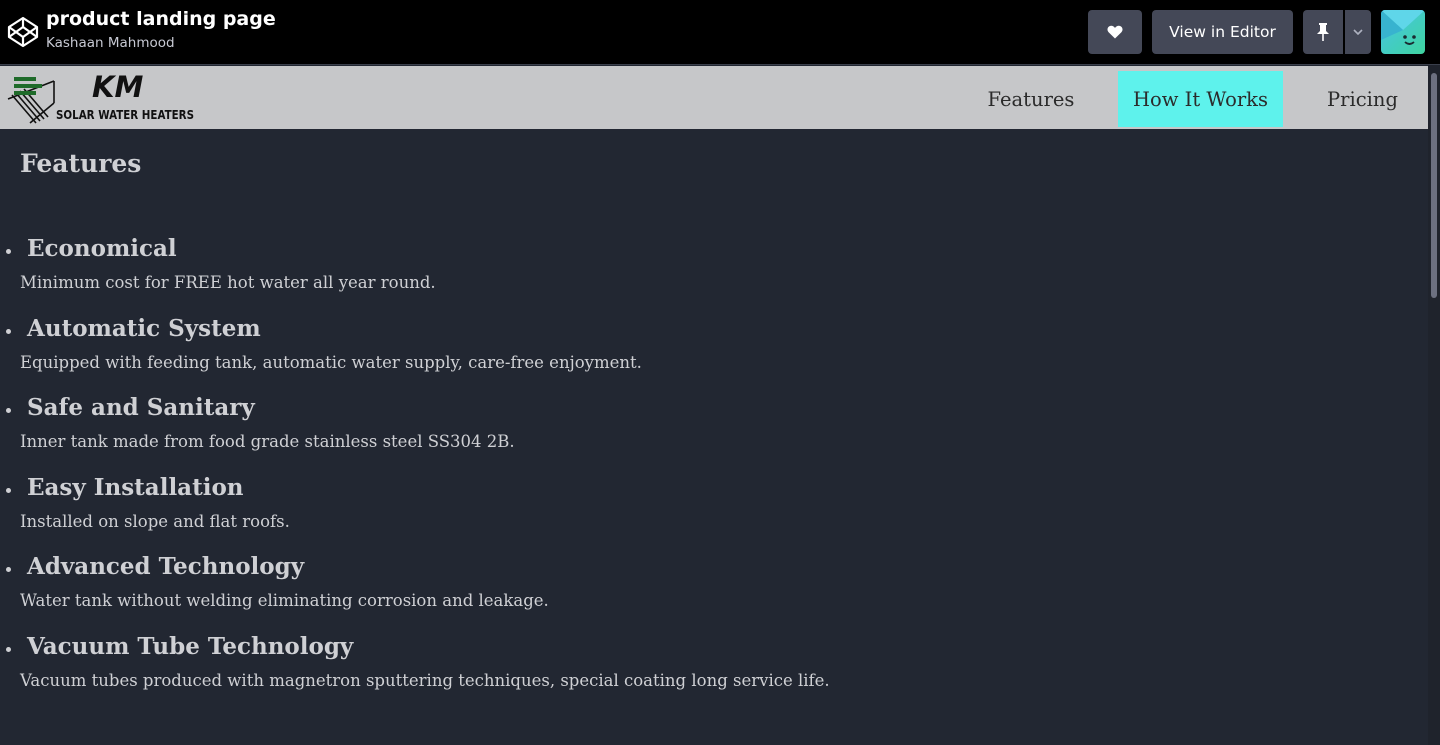 Image resolution: width=1440 pixels, height=745 pixels. Describe the element at coordinates (1031, 99) in the screenshot. I see `nav-features-link: Features` at that location.